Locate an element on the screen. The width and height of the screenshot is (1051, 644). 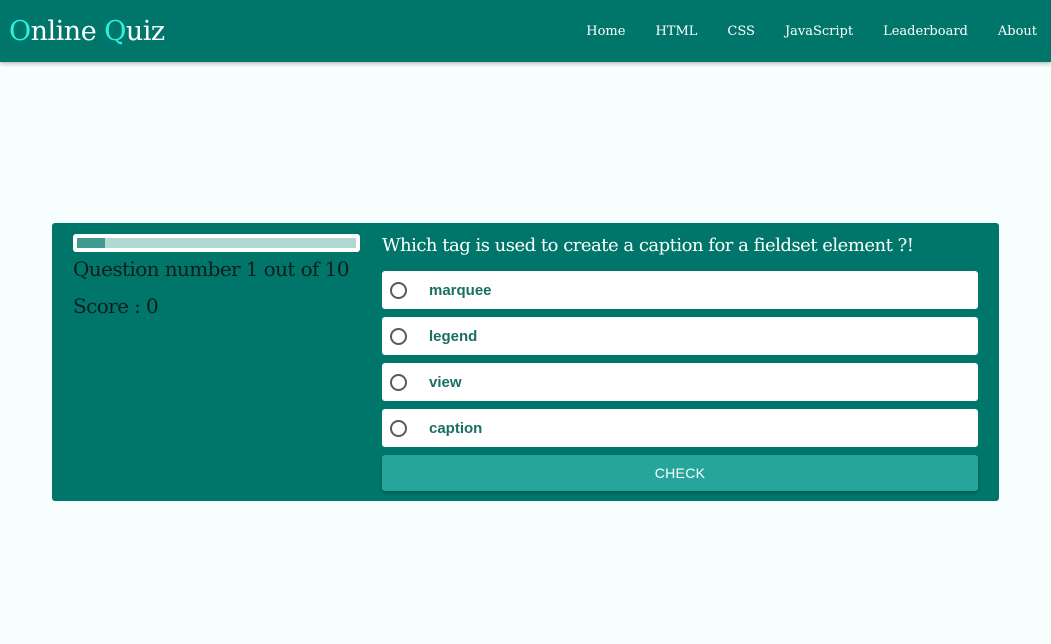
nav-link-leaderboard: Leaderboard is located at coordinates (925, 31).